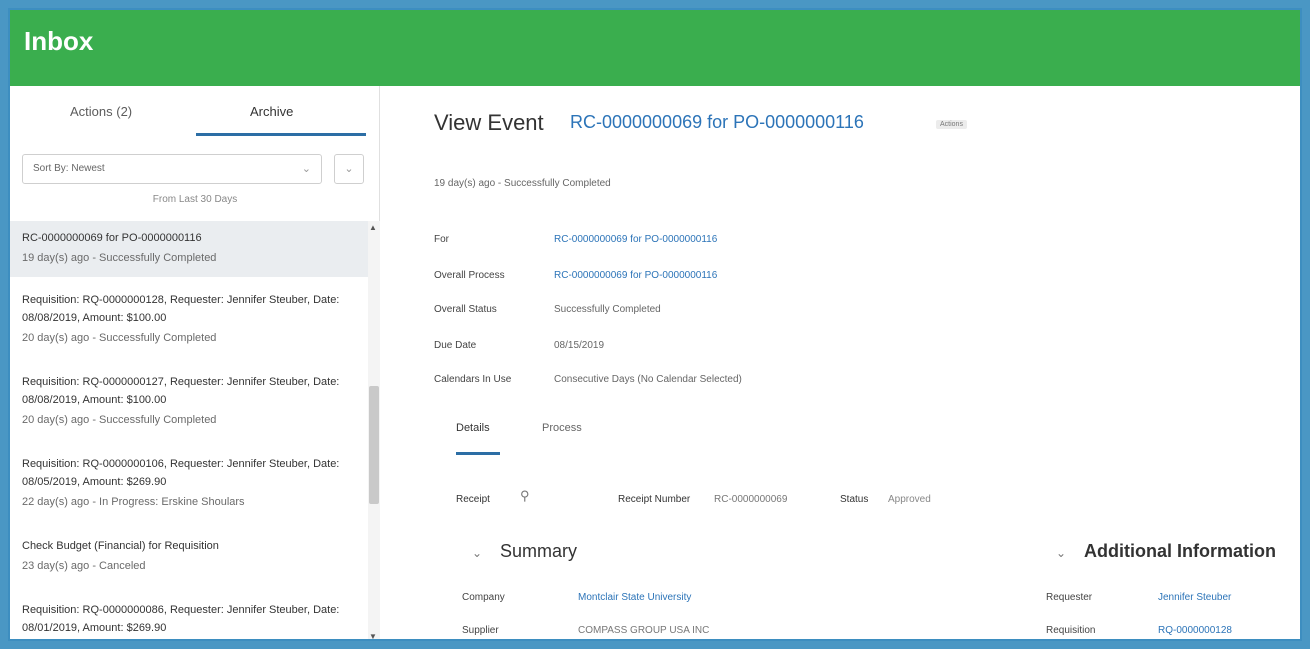  What do you see at coordinates (473, 428) in the screenshot?
I see `tab-details: Details` at bounding box center [473, 428].